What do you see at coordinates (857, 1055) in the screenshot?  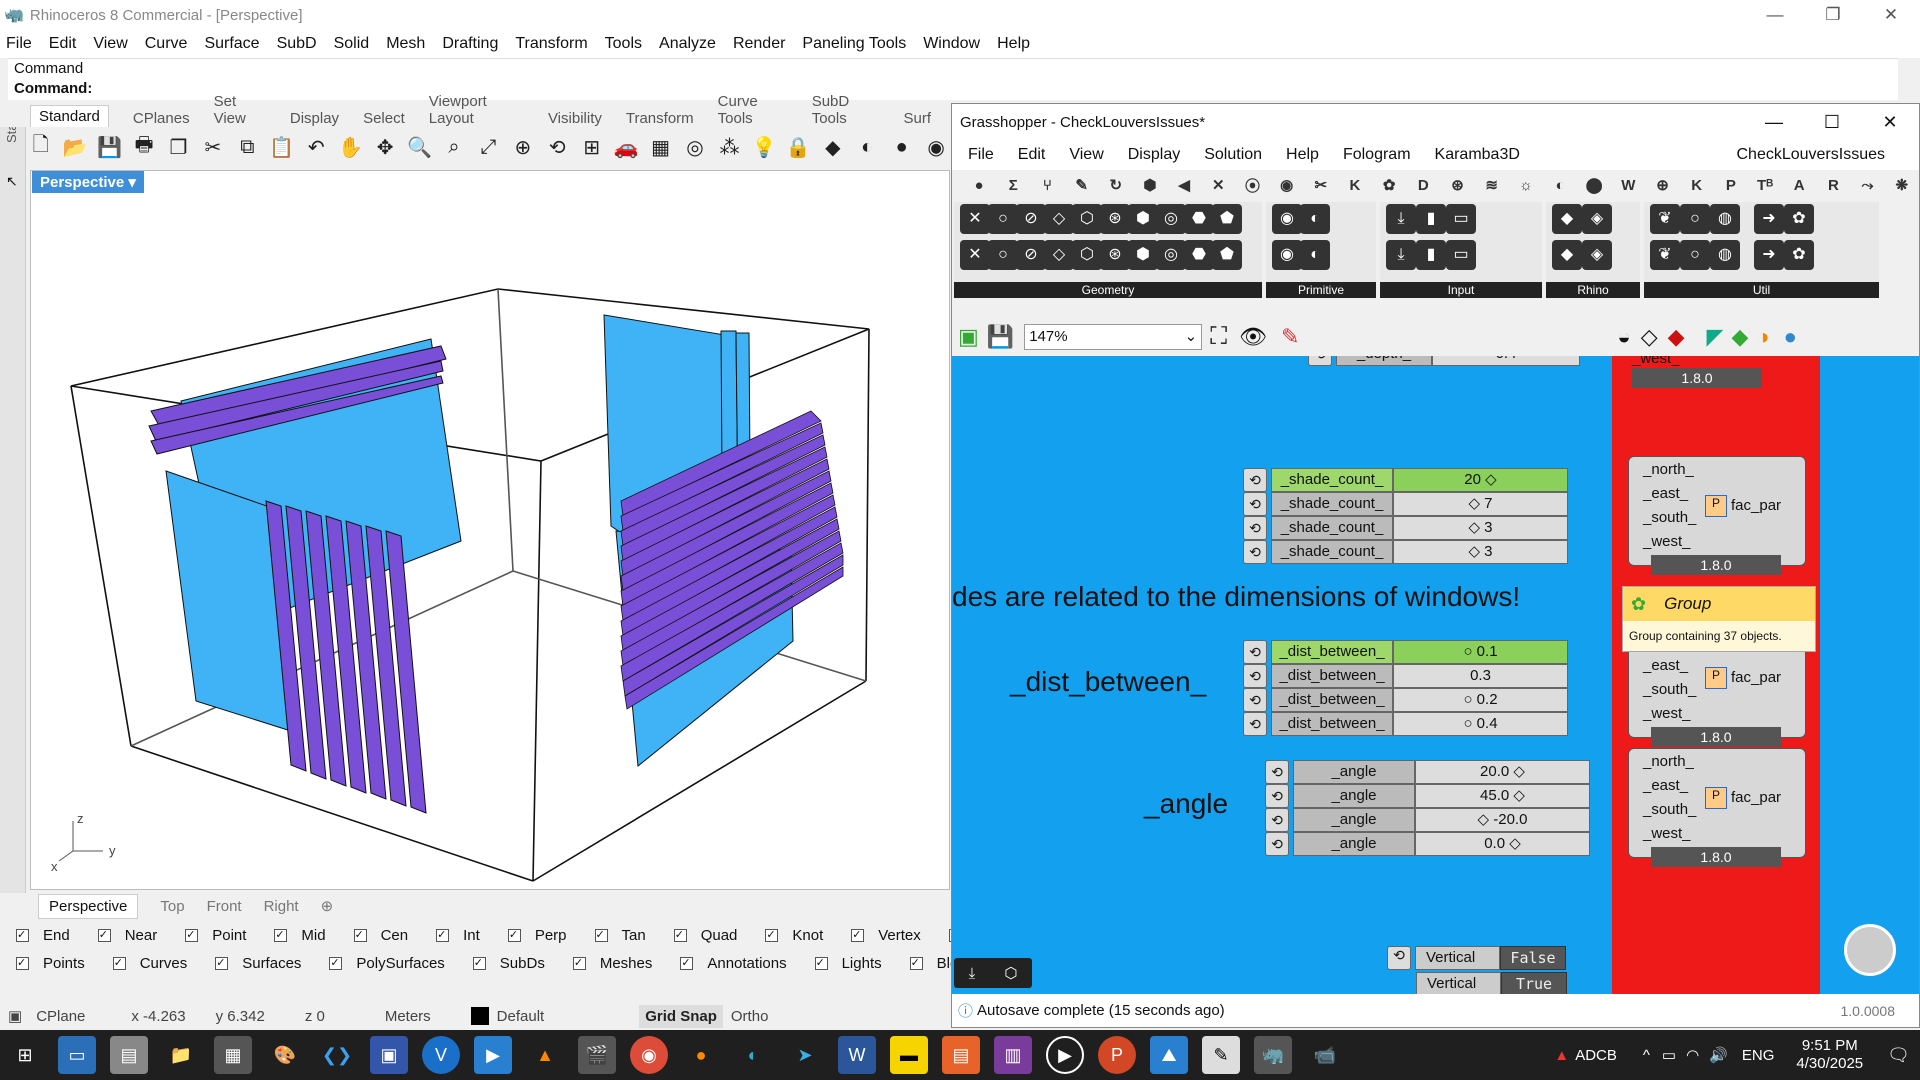 I see `word-icon: W` at bounding box center [857, 1055].